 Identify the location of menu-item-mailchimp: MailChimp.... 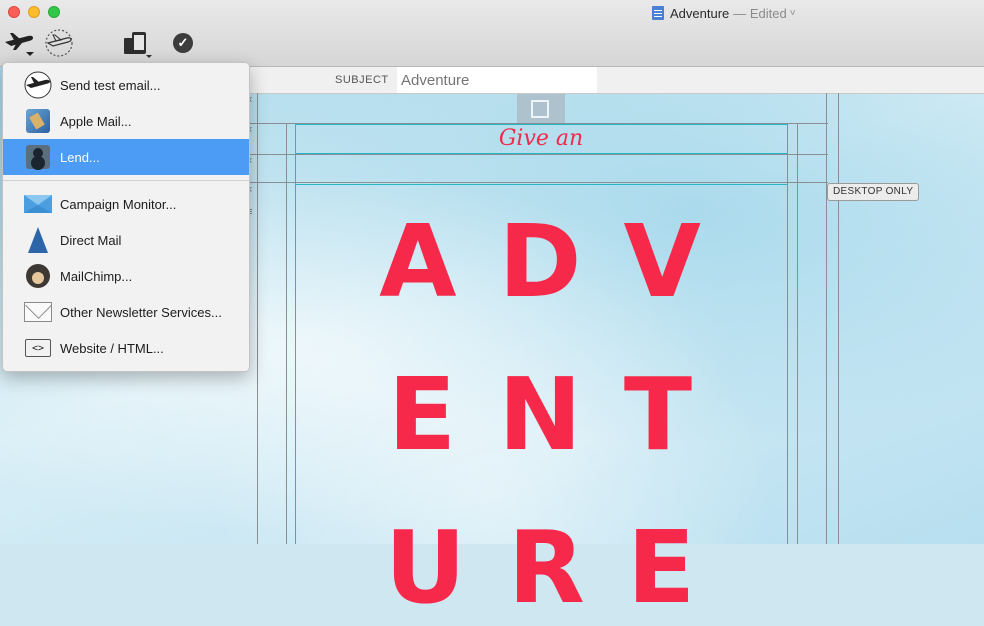
(126, 276).